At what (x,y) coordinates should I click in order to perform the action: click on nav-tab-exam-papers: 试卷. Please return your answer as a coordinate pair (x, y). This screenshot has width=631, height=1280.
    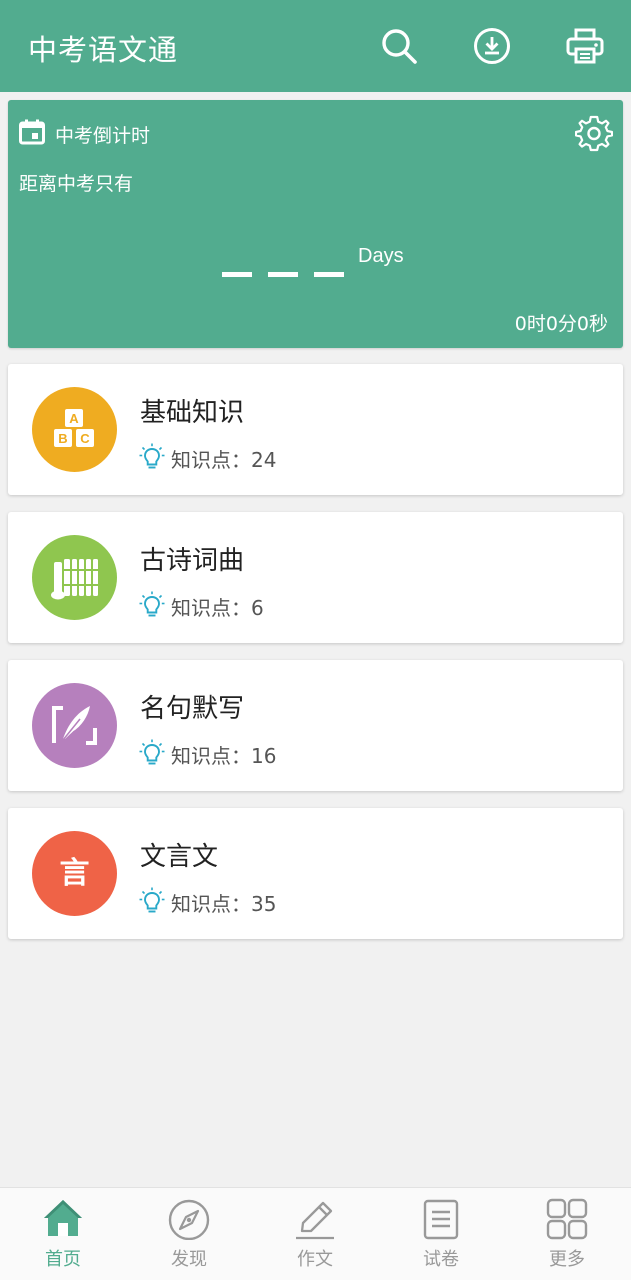
    Looking at the image, I should click on (441, 1234).